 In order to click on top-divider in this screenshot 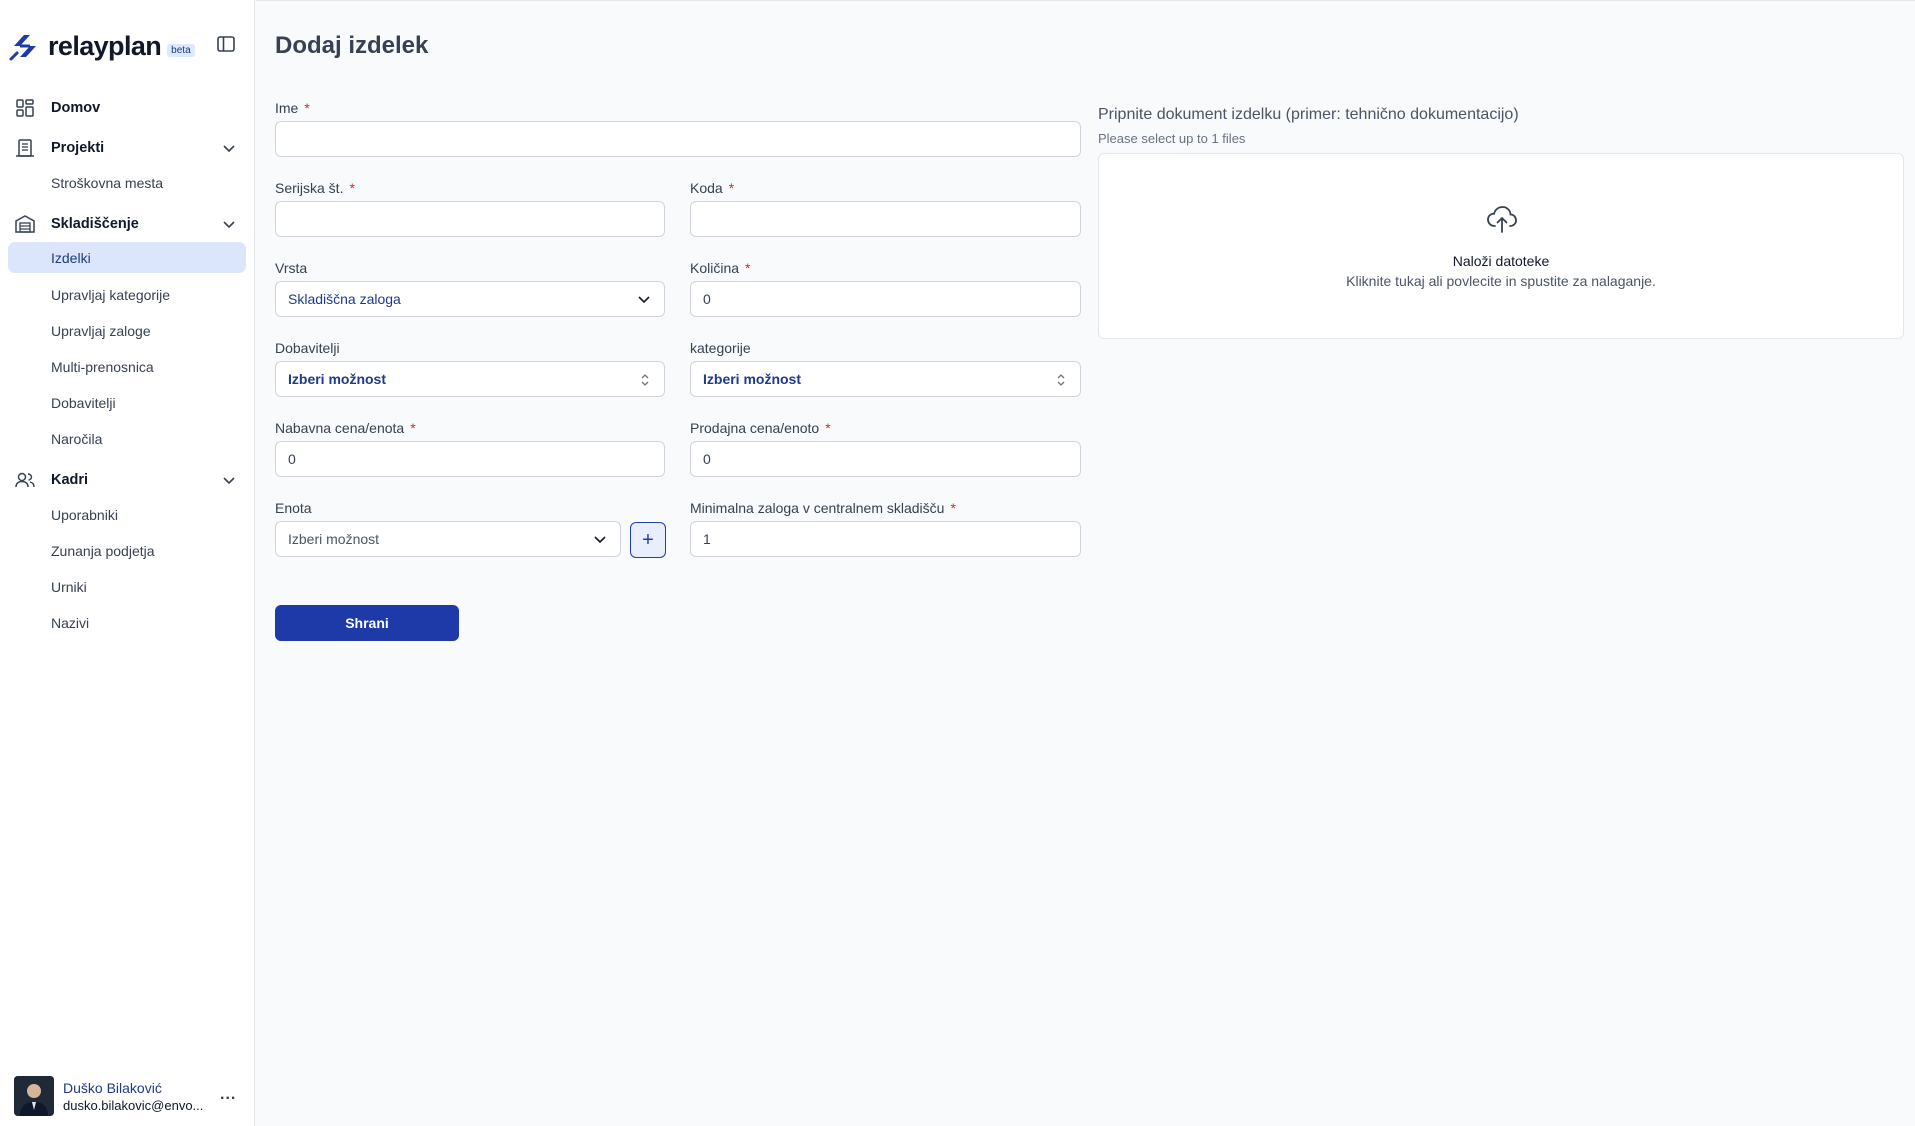, I will do `click(1085, 0)`.